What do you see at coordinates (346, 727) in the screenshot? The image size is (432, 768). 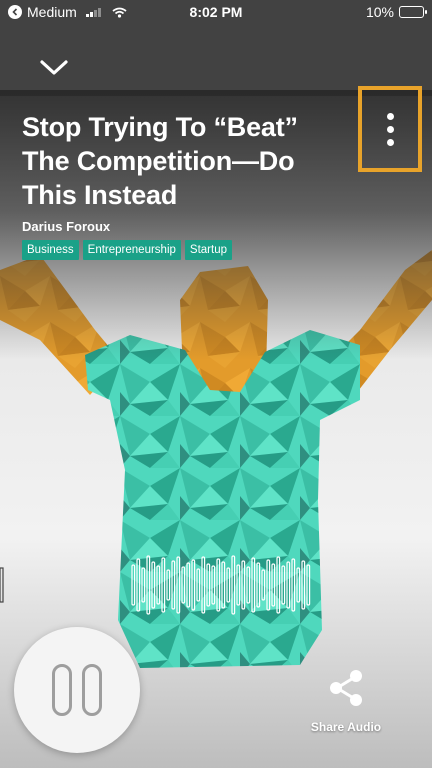 I see `share-audio-label: Share Audio` at bounding box center [346, 727].